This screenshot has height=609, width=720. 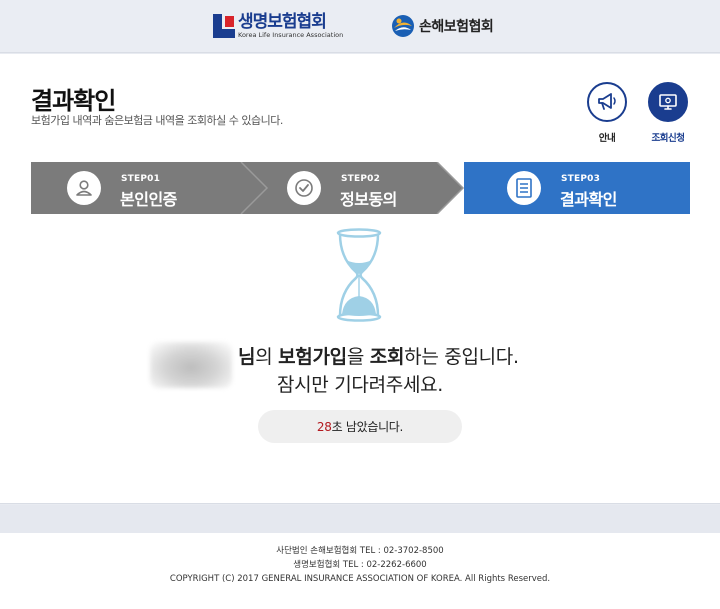 I want to click on page-subtitle: 보험가입 내역과 숨은보험금 내역을 조회하실 수 있습니다., so click(x=157, y=120).